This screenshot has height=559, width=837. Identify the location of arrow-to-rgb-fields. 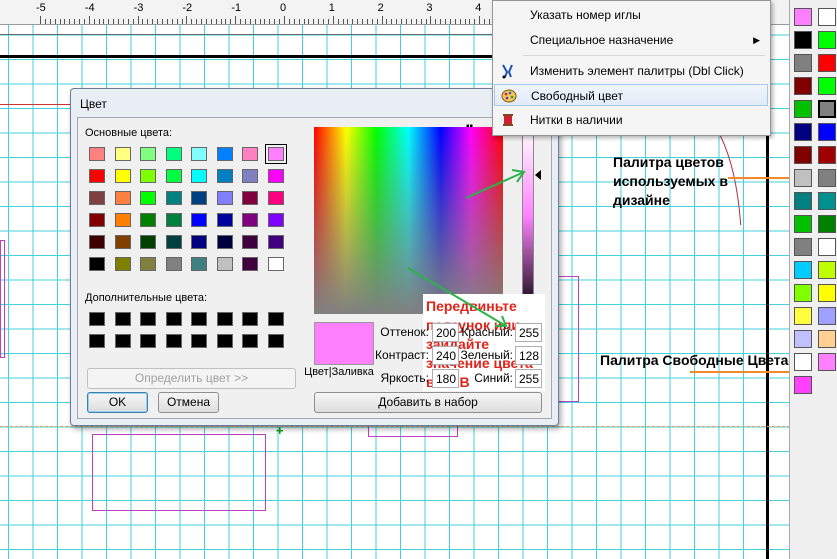
(457, 297).